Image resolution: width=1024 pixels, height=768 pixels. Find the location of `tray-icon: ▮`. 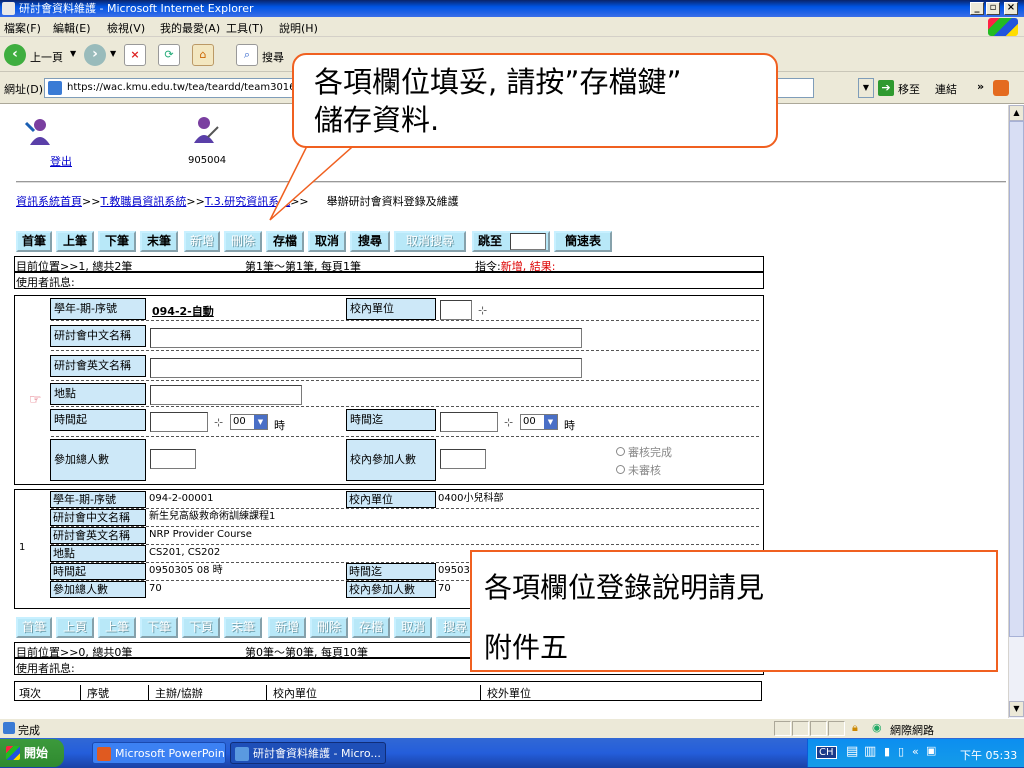

tray-icon: ▮ is located at coordinates (887, 751).